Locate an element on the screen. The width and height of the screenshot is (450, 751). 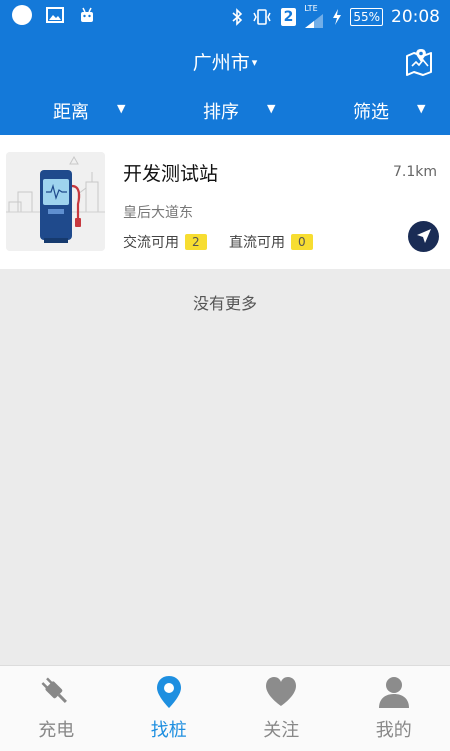
navigate-button is located at coordinates (423, 236).